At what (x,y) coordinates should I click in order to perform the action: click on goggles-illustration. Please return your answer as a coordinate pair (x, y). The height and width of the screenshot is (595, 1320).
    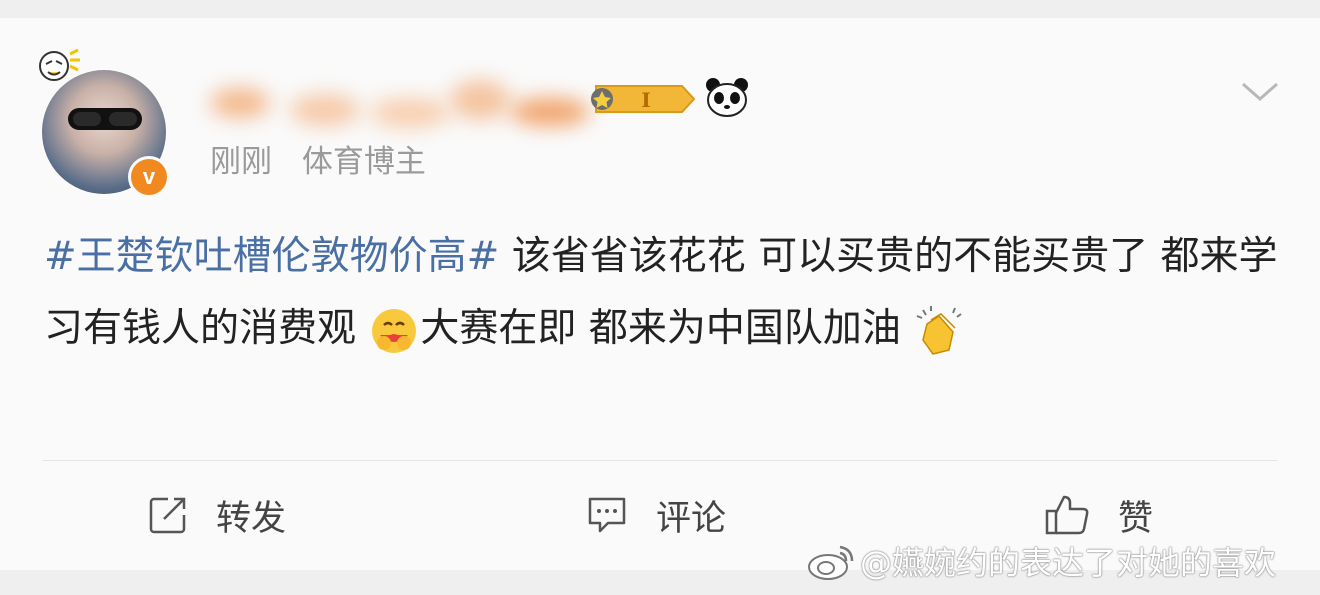
    Looking at the image, I should click on (105, 119).